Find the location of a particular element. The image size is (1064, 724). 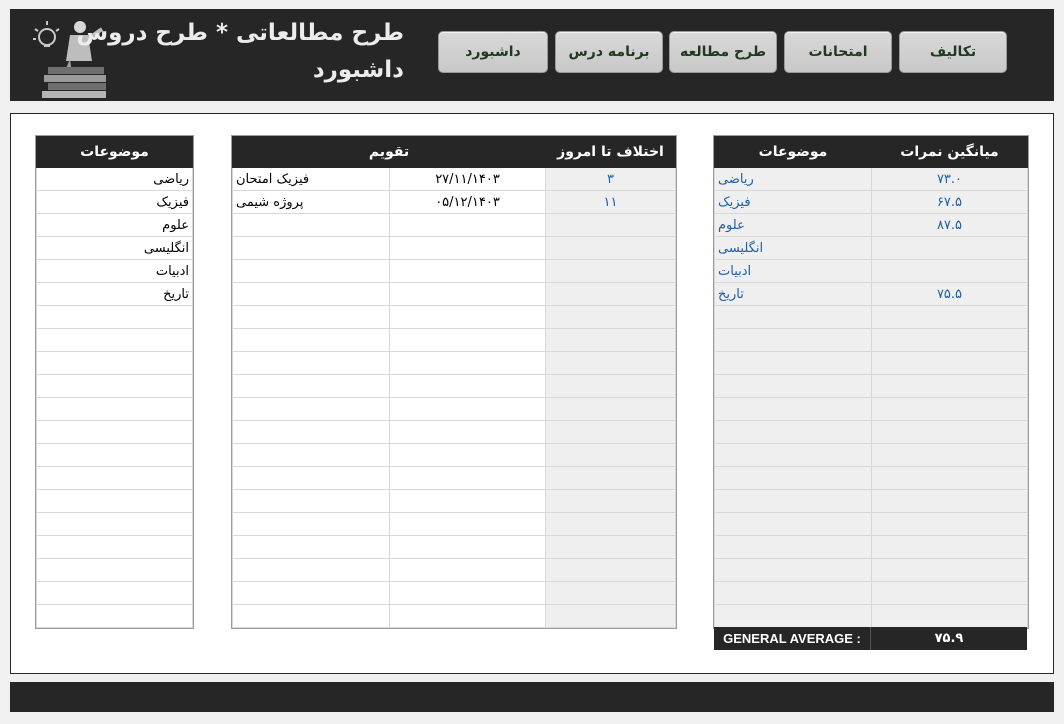

subject-cell: ریاضی is located at coordinates (114, 179).